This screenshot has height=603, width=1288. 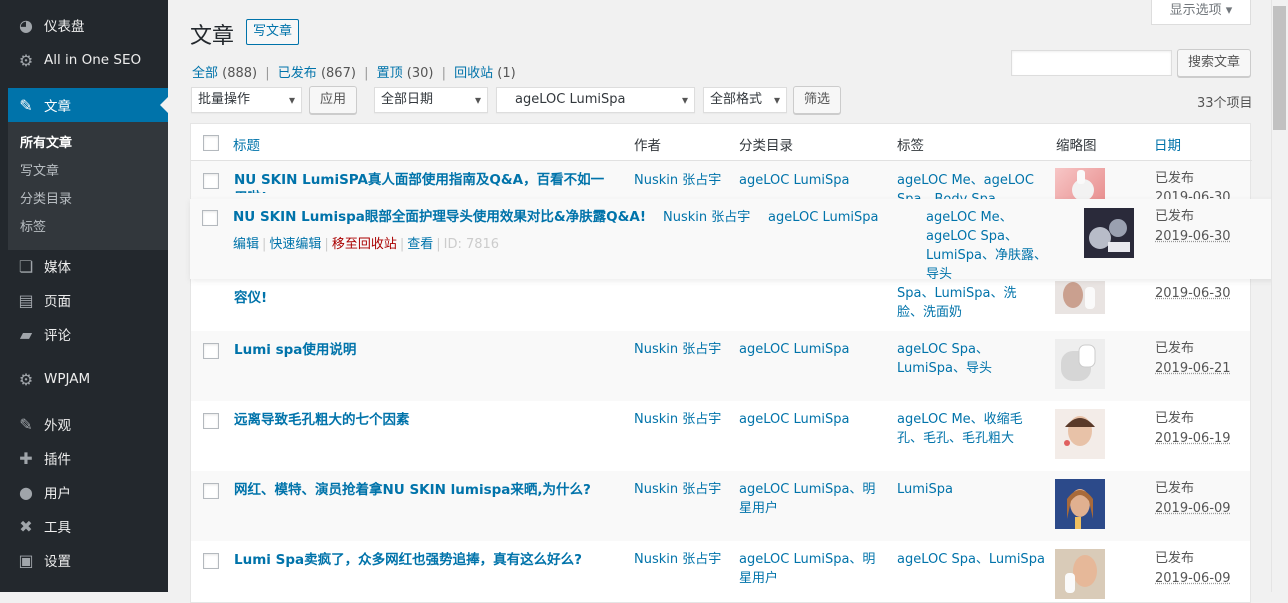 I want to click on view-published-count: (867), so click(x=338, y=73).